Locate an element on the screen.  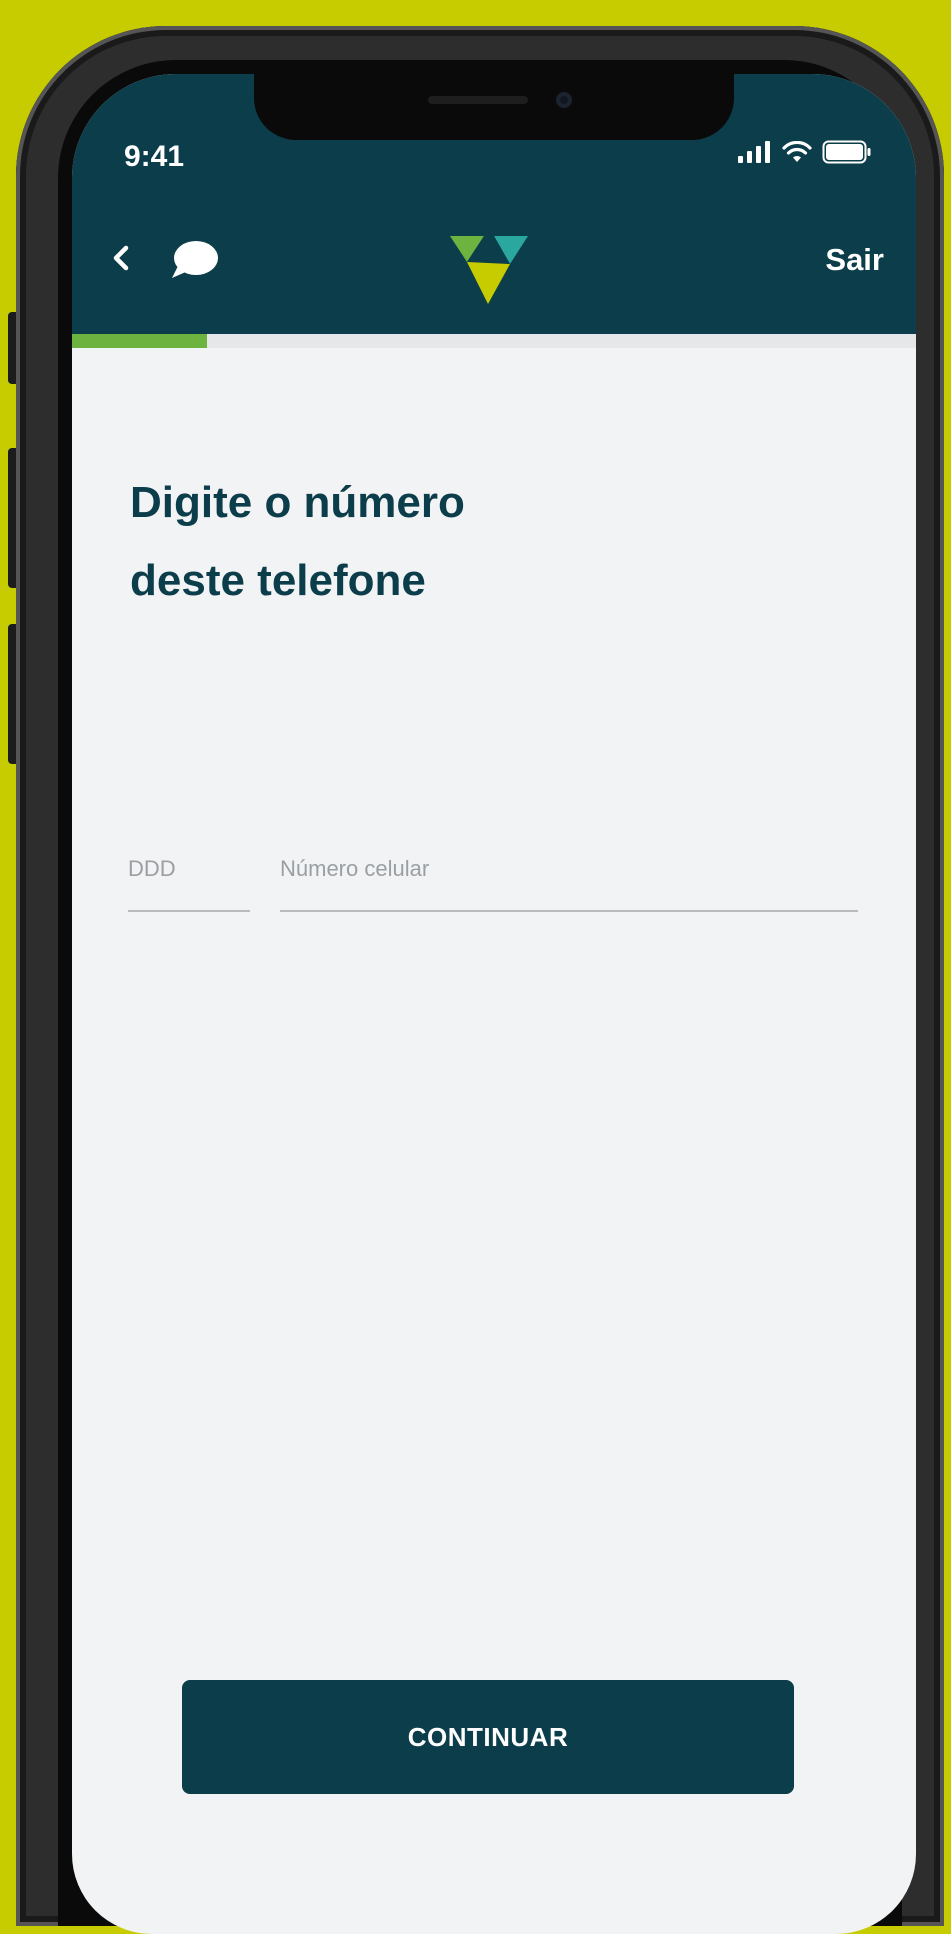
title-line-1: Digite o número is located at coordinates (297, 502).